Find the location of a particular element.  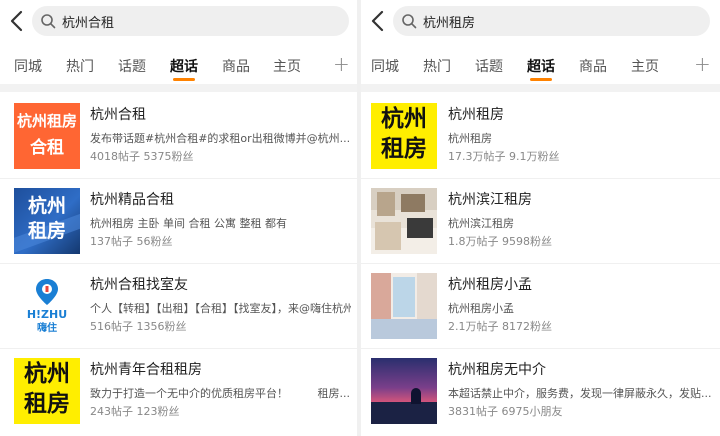

list-item: 杭州 租房 杭州租房 杭州租房 17.3万帖子 9.1万粉丝 is located at coordinates (540, 137).